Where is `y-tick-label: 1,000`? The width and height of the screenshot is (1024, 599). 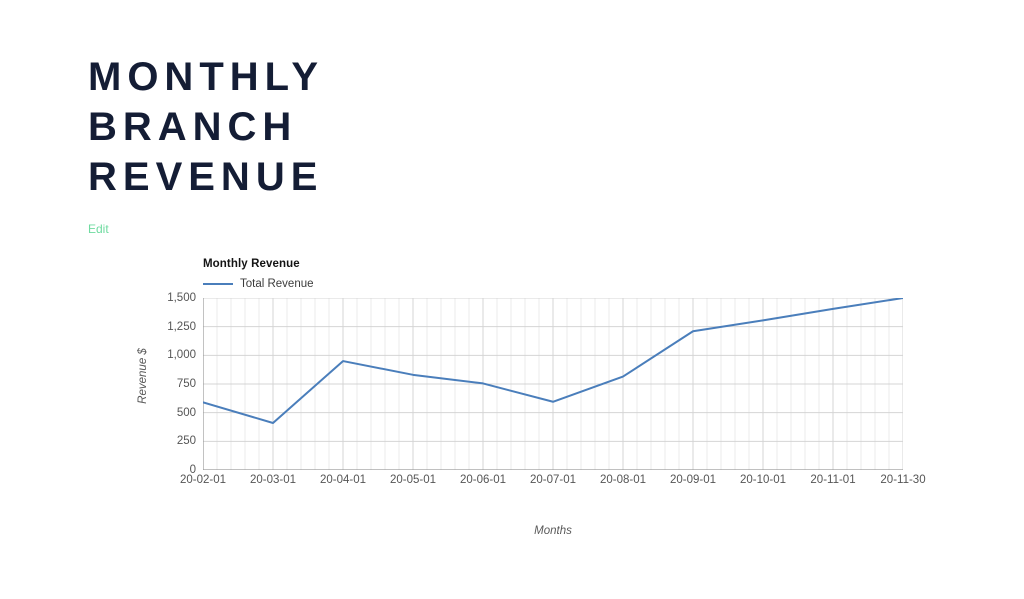 y-tick-label: 1,000 is located at coordinates (181, 355).